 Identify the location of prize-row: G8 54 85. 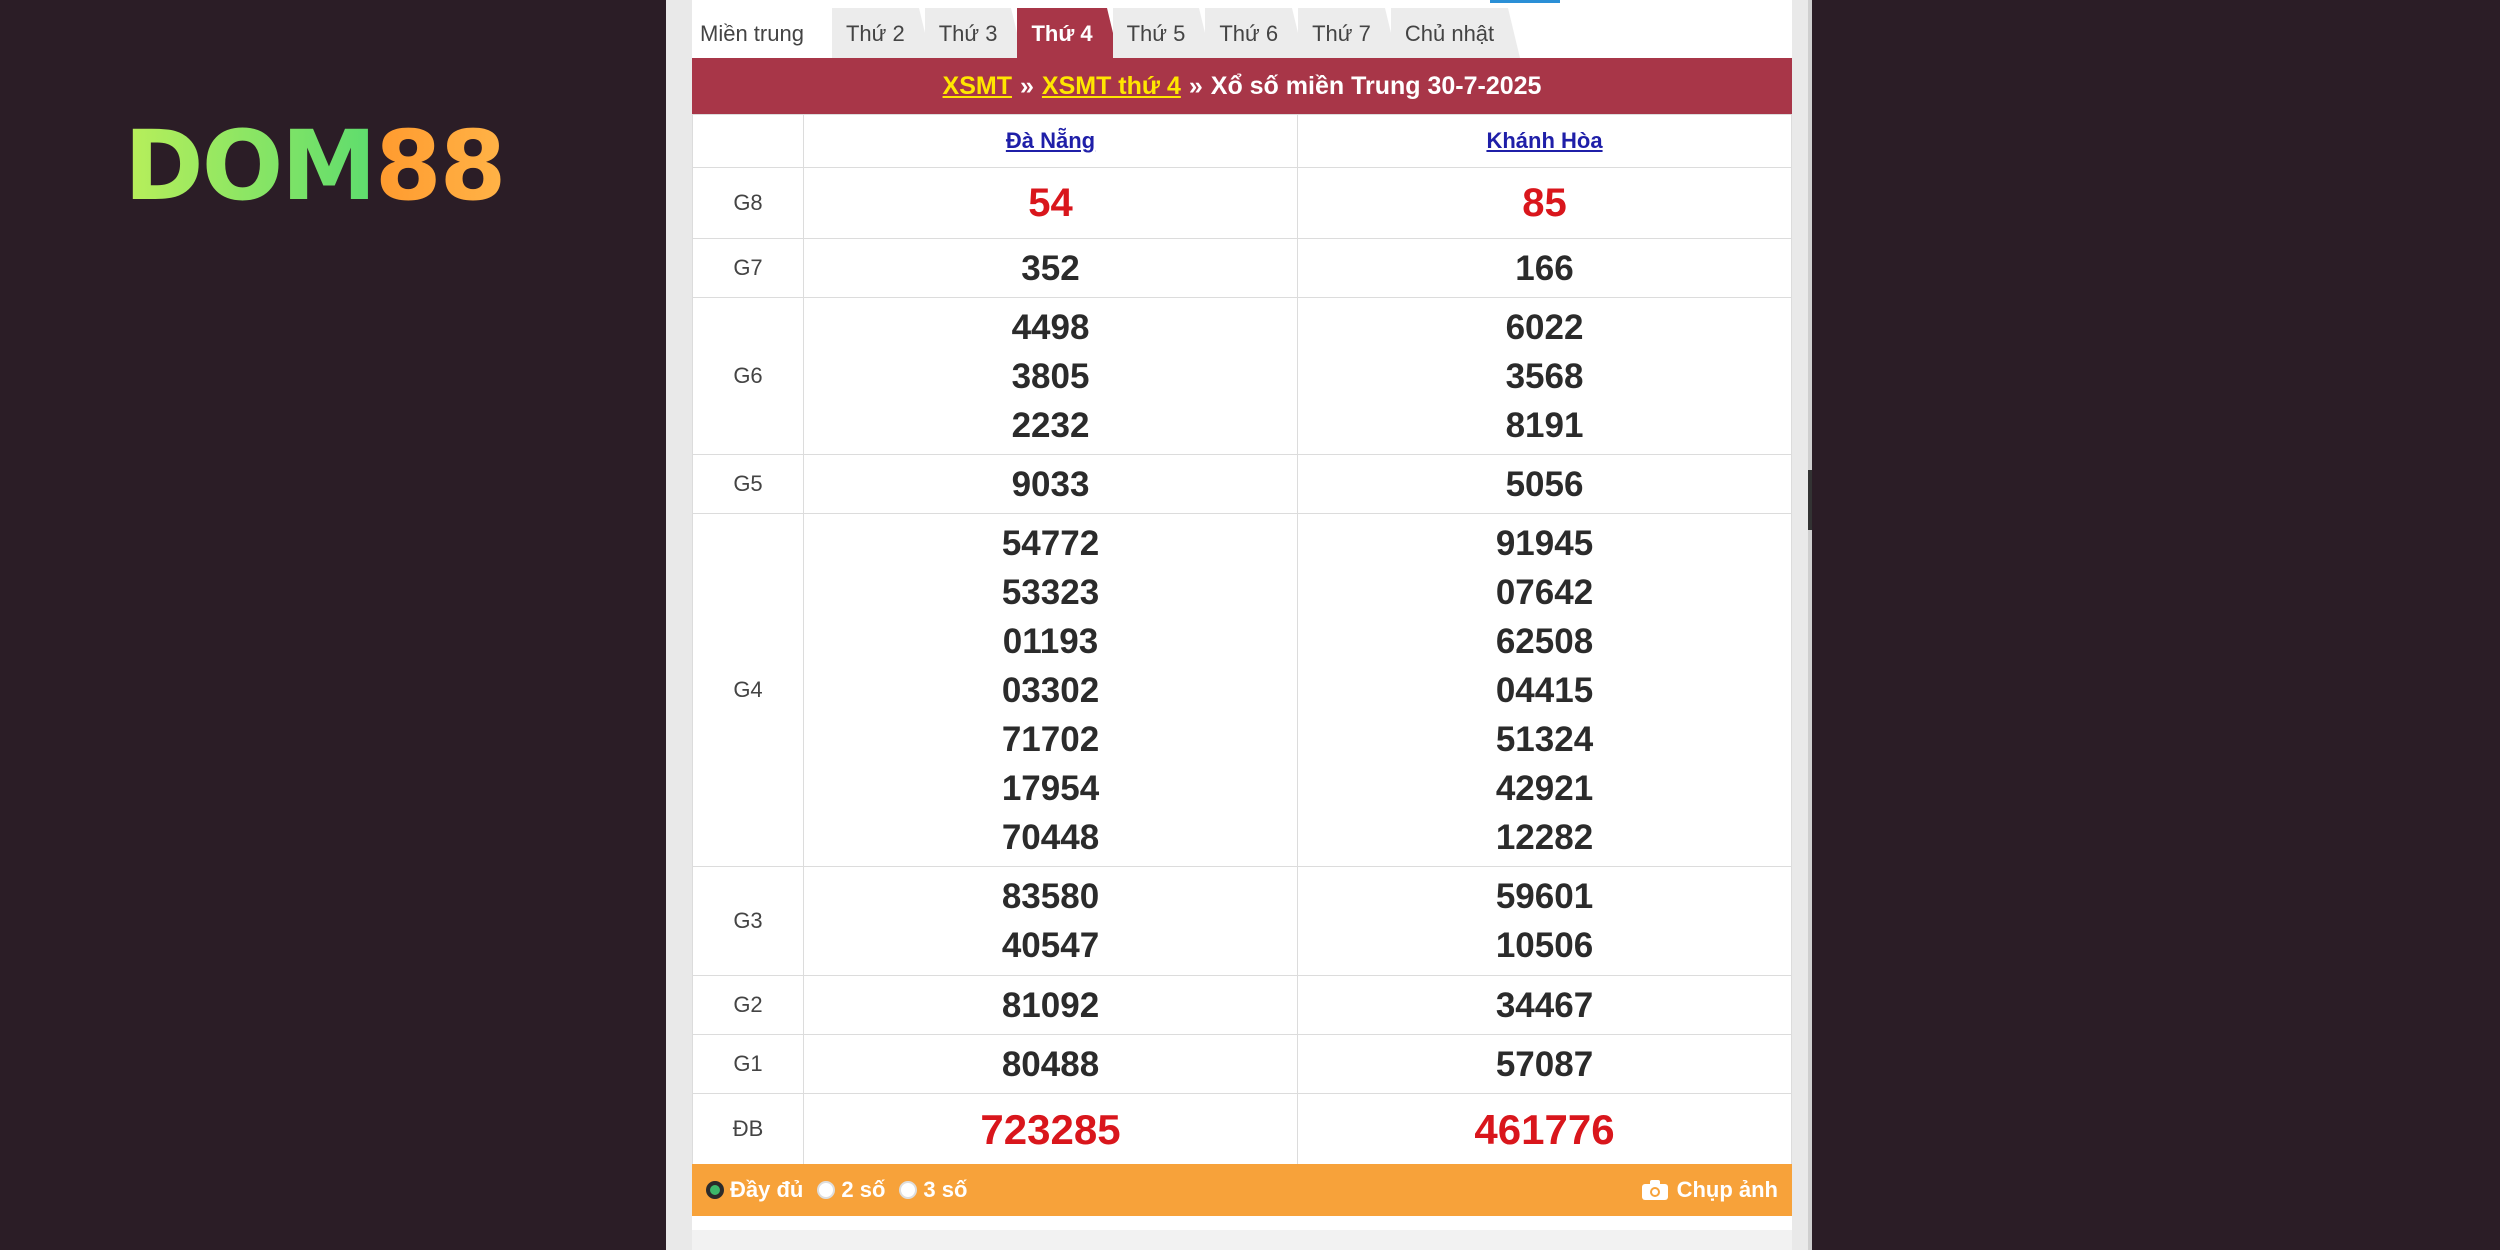
(1242, 203).